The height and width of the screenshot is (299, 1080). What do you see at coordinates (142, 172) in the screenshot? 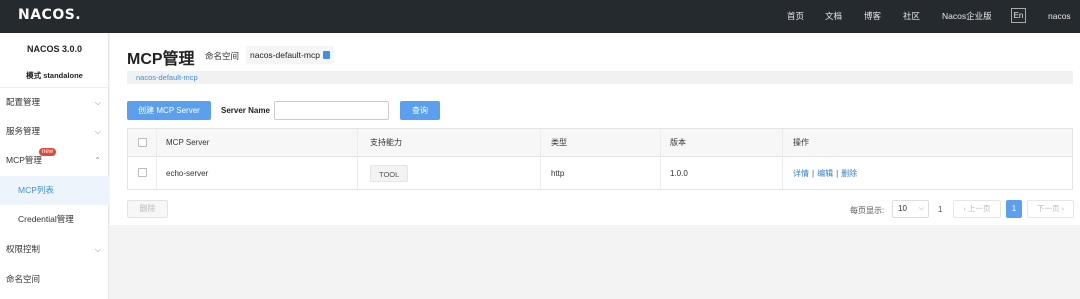
I see `row-checkbox` at bounding box center [142, 172].